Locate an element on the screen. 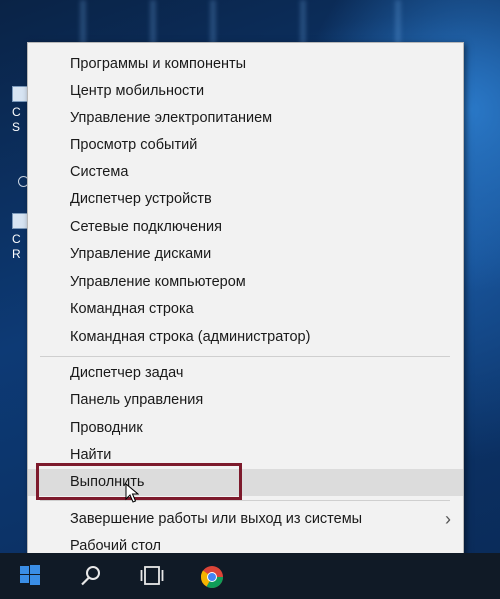 This screenshot has width=500, height=599. chrome-taskbar-button is located at coordinates (210, 576).